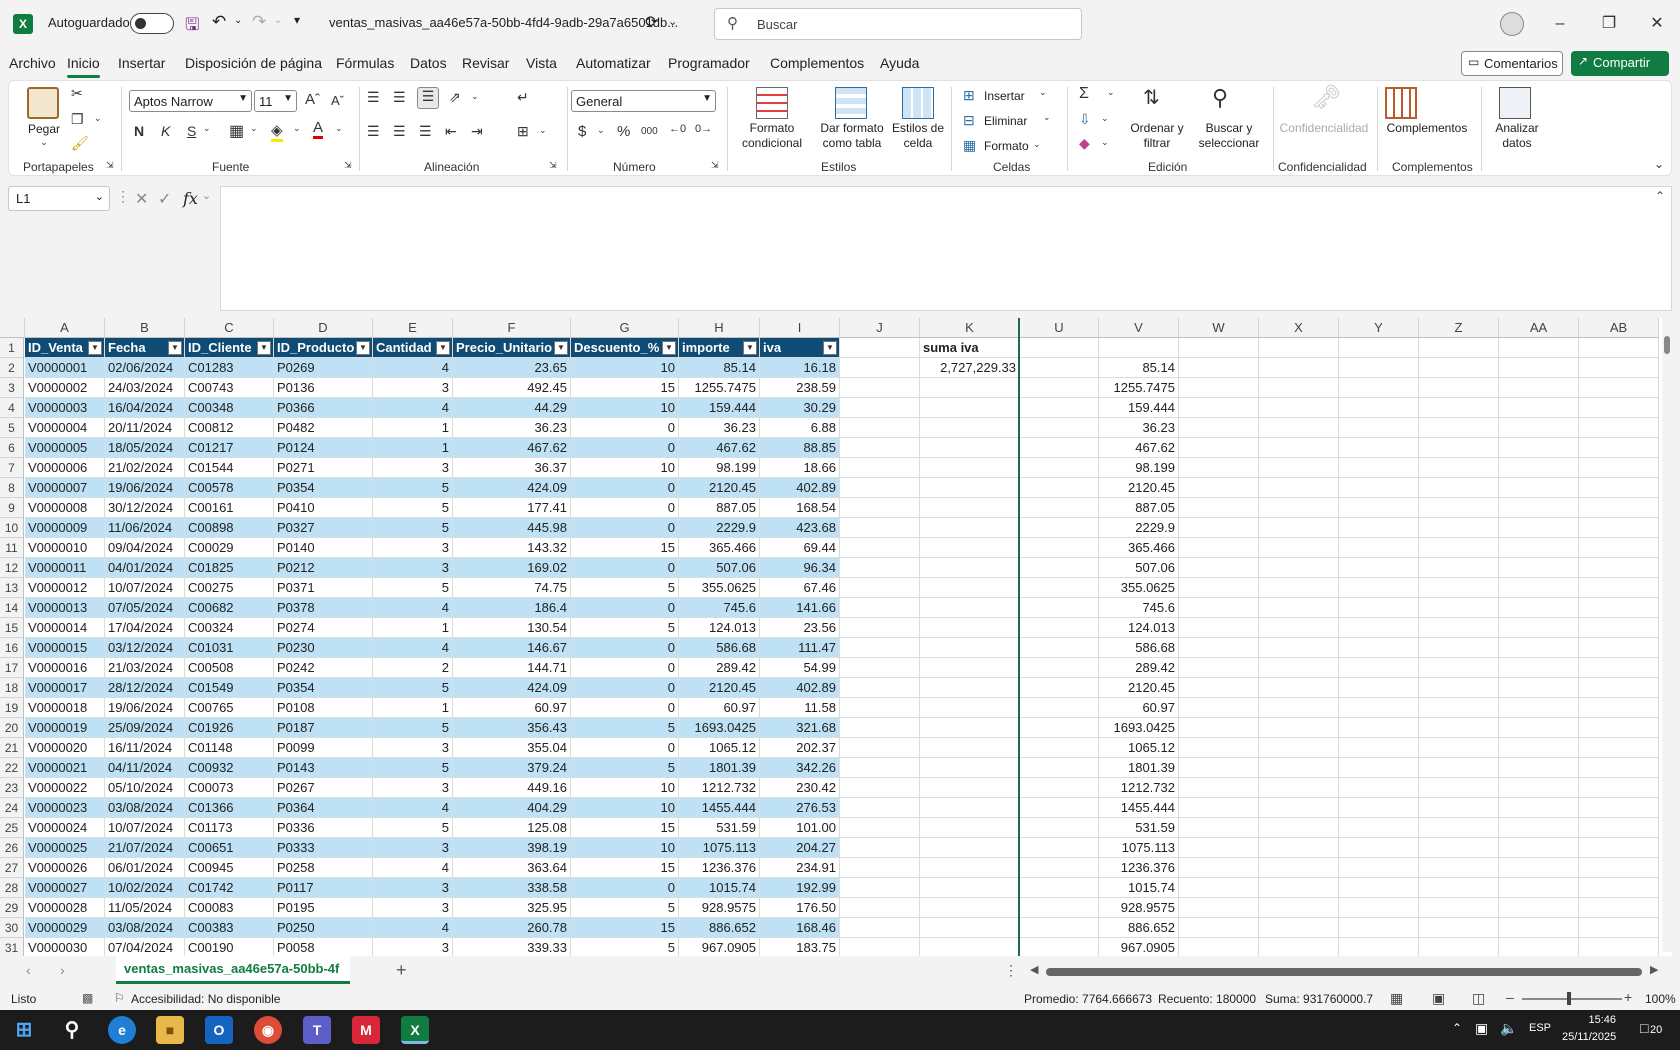 This screenshot has height=1050, width=1680. I want to click on table-cell: C01031, so click(229, 648).